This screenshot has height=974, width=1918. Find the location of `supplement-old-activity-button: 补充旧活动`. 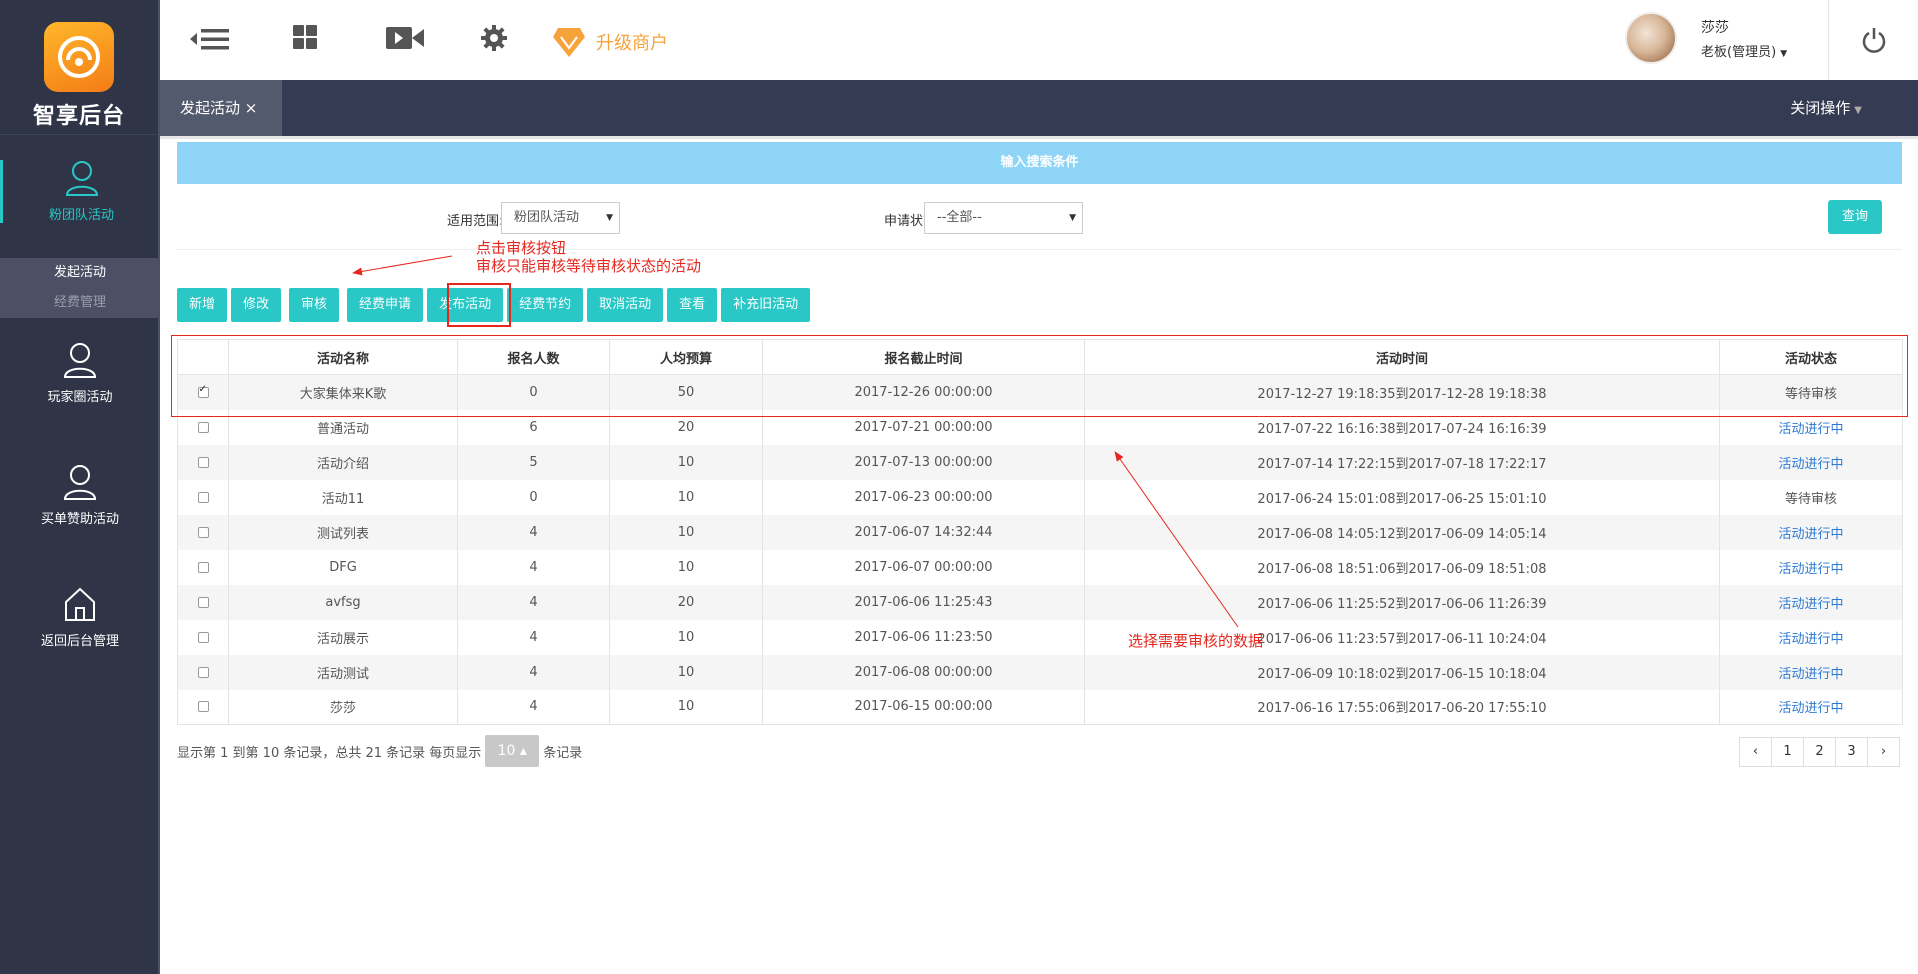

supplement-old-activity-button: 补充旧活动 is located at coordinates (766, 305).